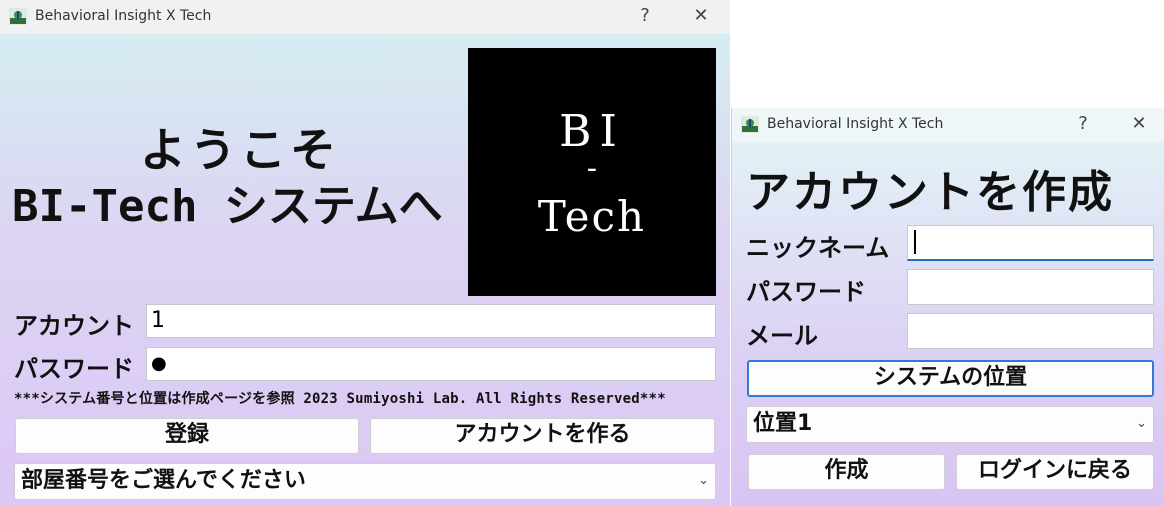 This screenshot has height=506, width=1164. I want to click on nickname-label: ニックネーム, so click(818, 248).